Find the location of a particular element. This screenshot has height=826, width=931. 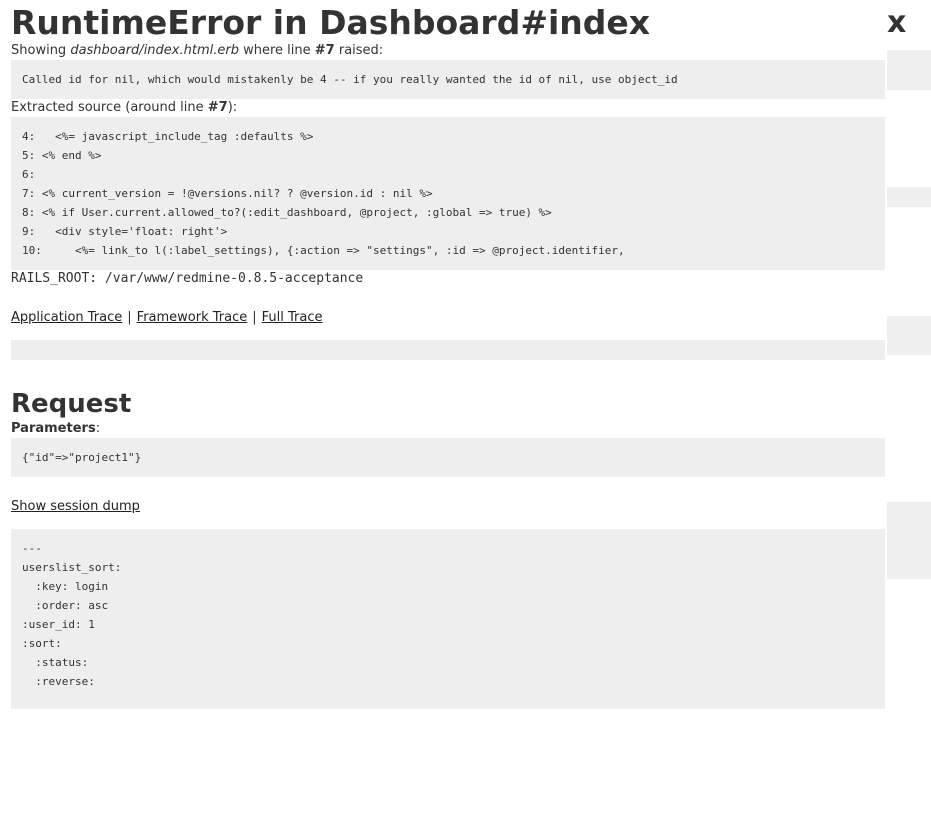

parameters-label-text: Parameters is located at coordinates (53, 428).